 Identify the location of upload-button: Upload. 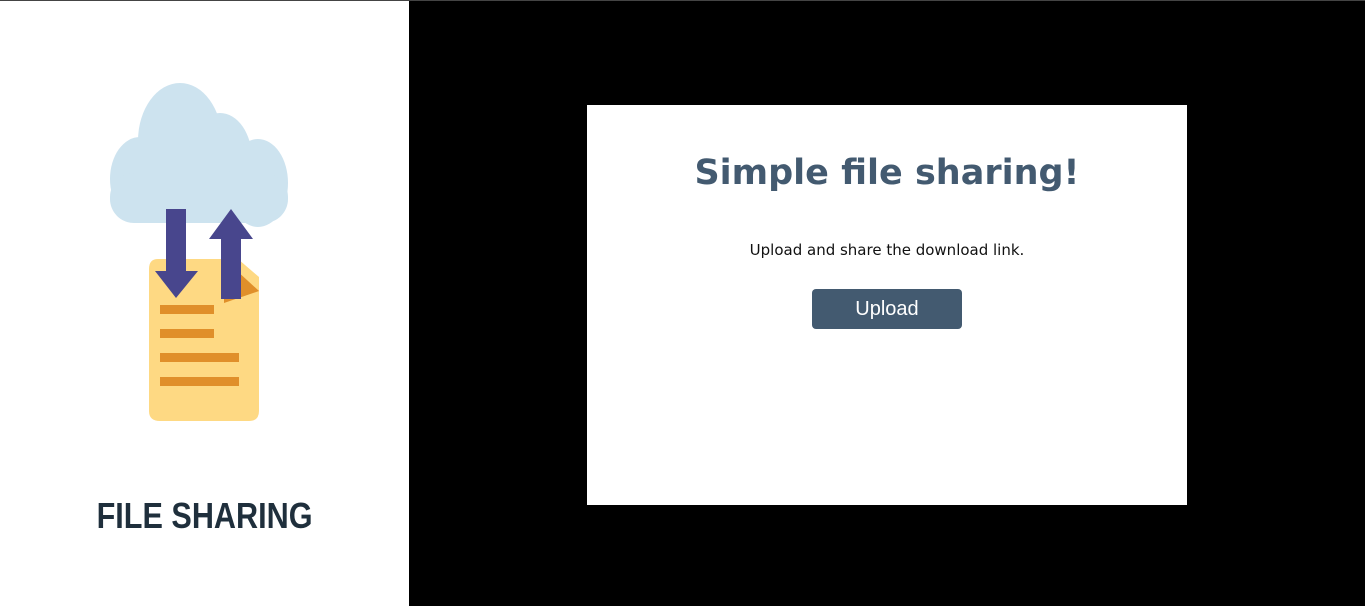
(887, 309).